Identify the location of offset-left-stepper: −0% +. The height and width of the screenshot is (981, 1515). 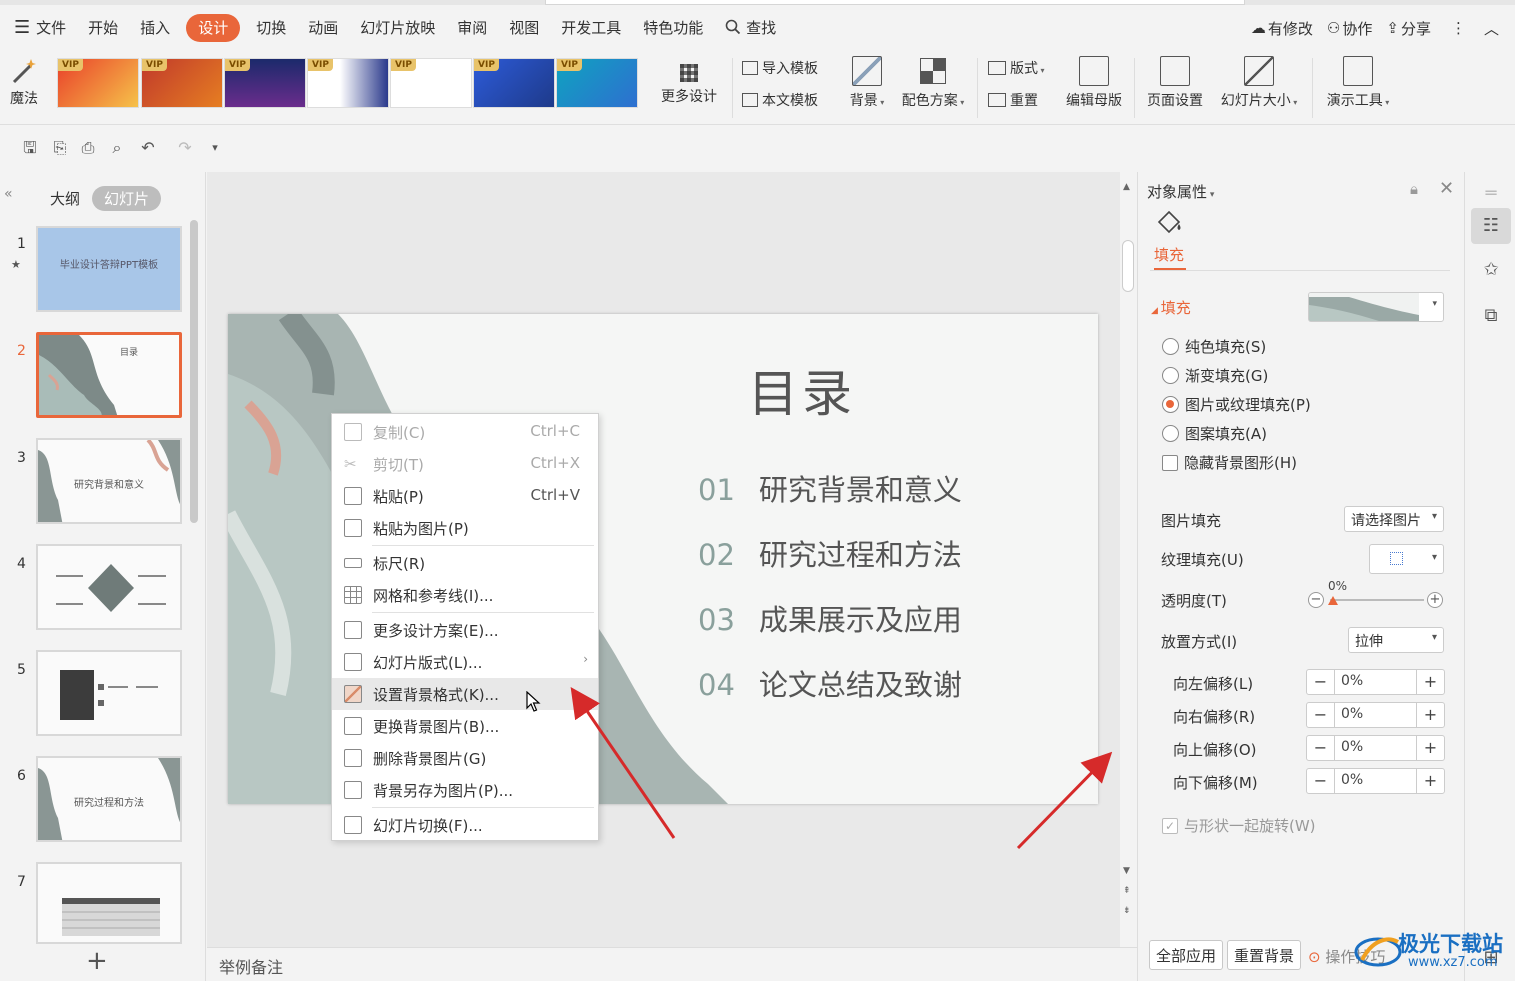
(1375, 682).